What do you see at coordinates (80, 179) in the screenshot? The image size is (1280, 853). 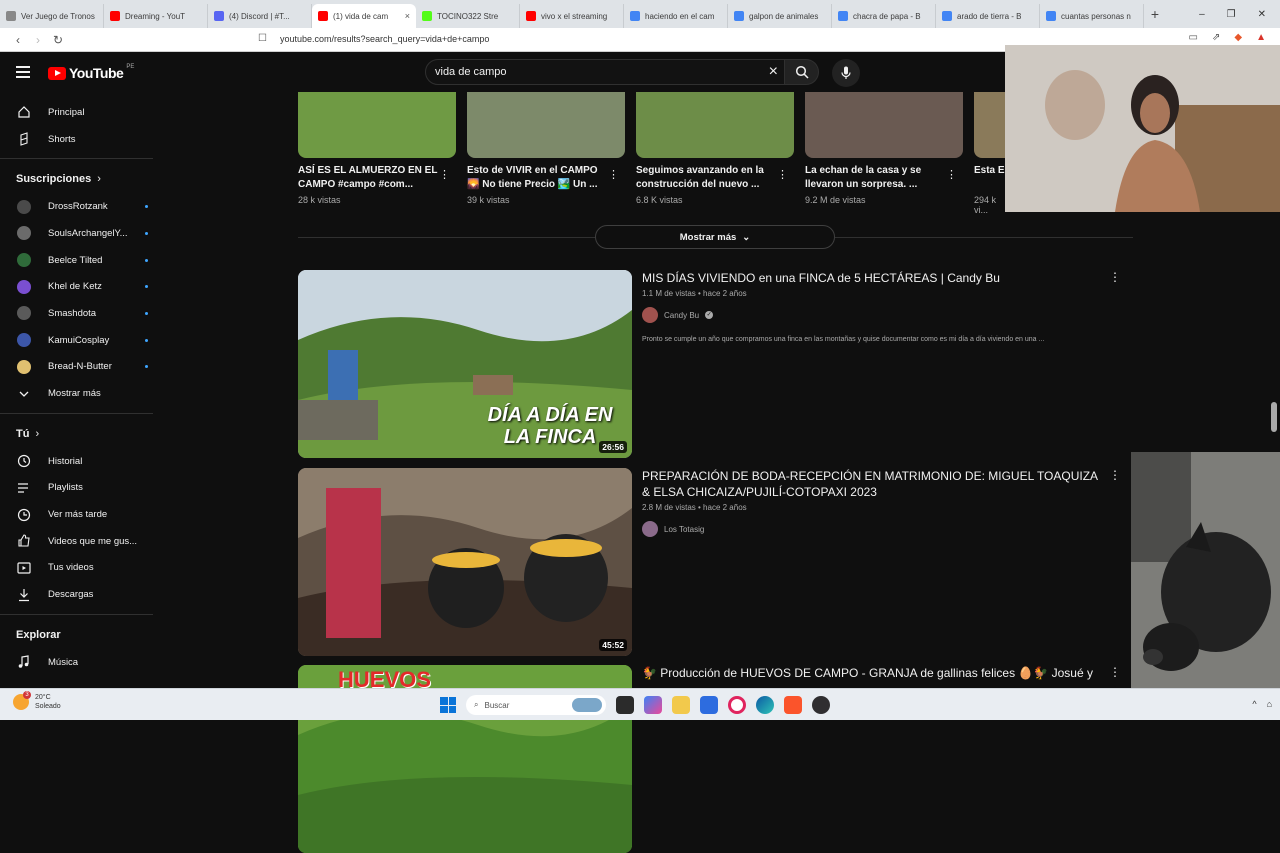 I see `subscriptions-heading: Suscripciones ›` at bounding box center [80, 179].